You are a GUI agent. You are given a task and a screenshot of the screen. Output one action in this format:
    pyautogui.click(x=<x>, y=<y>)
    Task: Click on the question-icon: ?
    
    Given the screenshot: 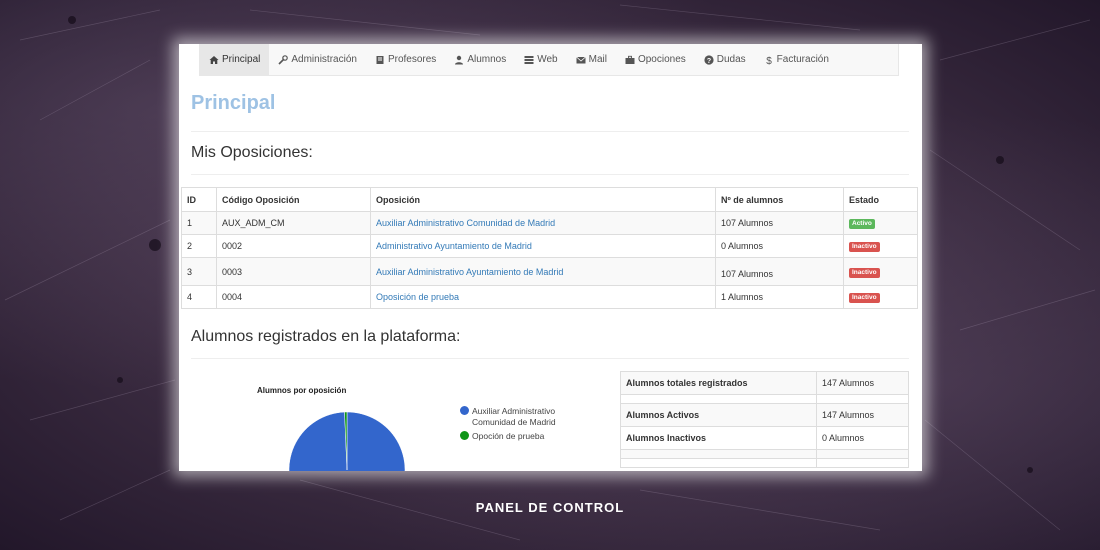 What is the action you would take?
    pyautogui.click(x=709, y=59)
    